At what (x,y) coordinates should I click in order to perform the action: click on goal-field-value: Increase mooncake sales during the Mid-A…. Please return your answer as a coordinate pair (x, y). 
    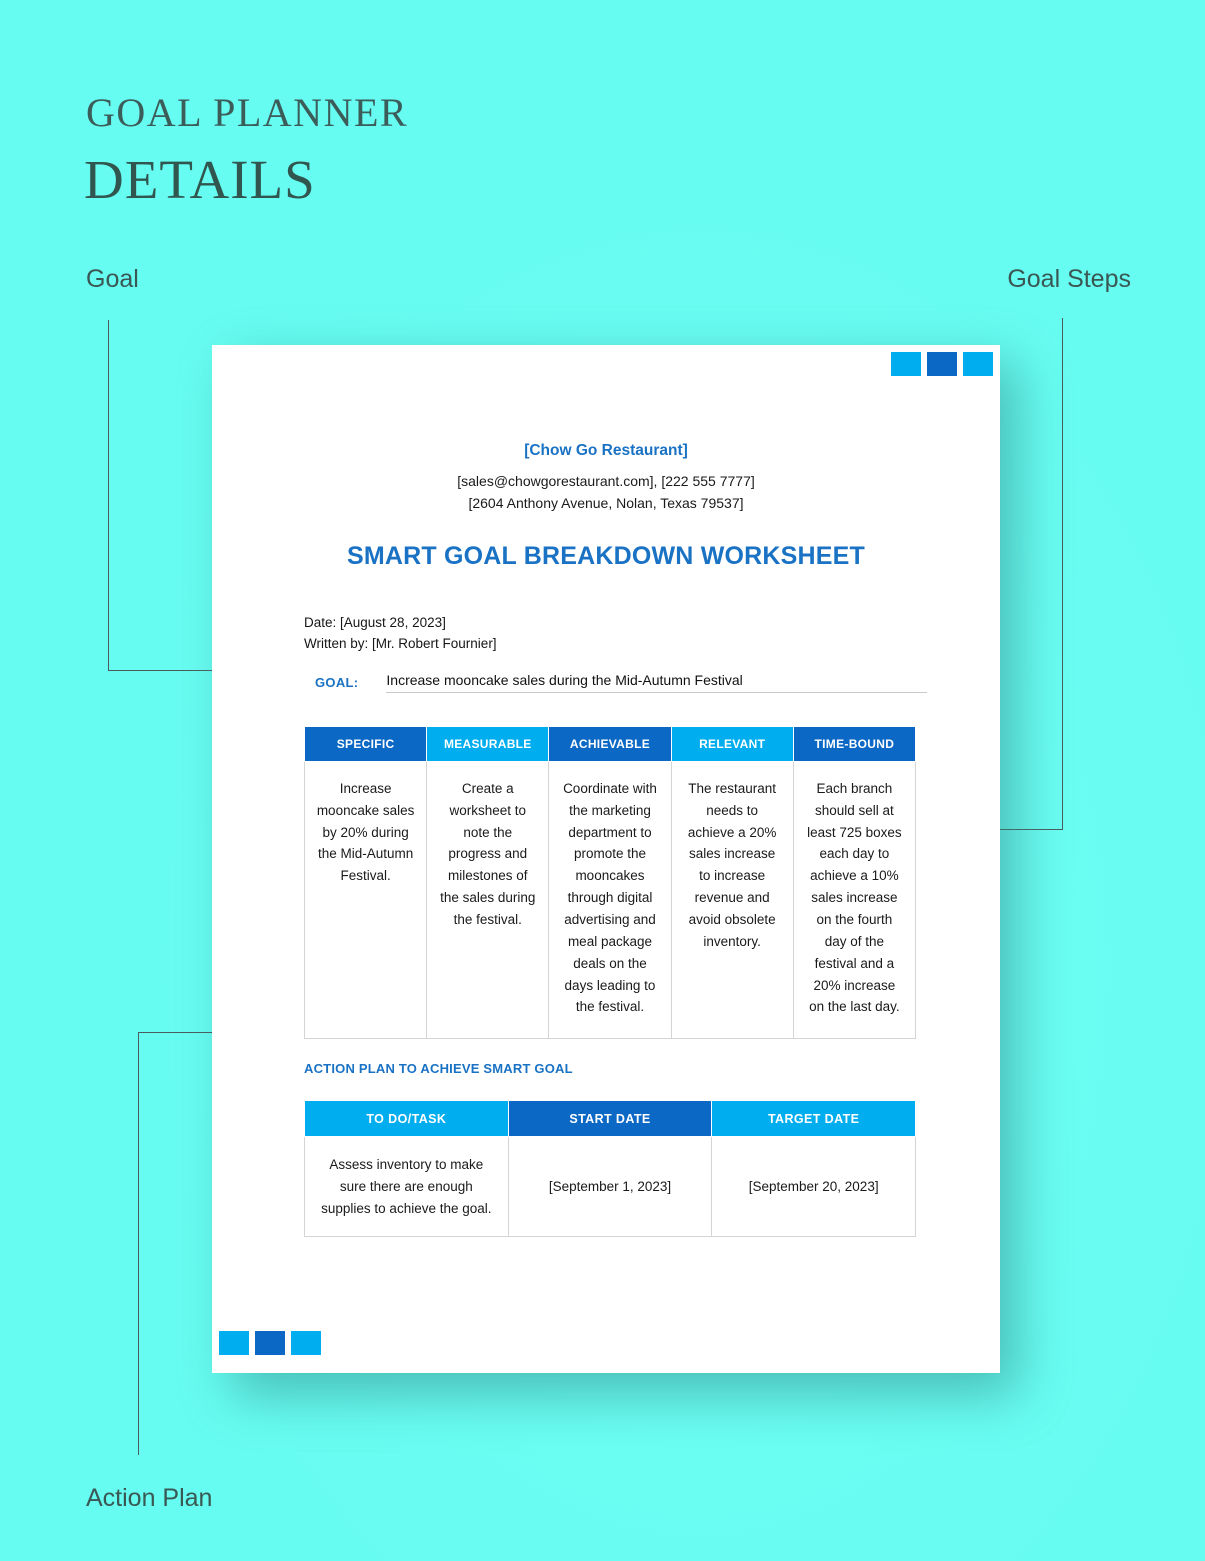
    Looking at the image, I should click on (656, 682).